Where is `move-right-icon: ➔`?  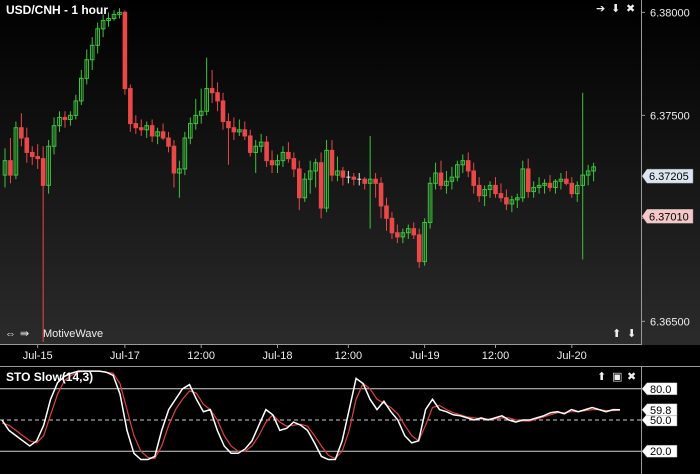
move-right-icon: ➔ is located at coordinates (600, 9).